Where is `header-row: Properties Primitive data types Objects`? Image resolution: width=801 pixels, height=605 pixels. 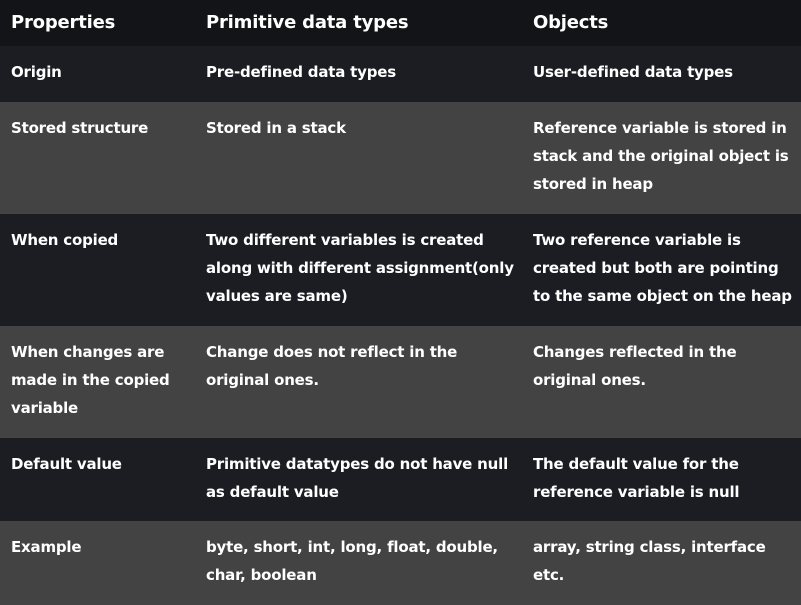
header-row: Properties Primitive data types Objects is located at coordinates (400, 23).